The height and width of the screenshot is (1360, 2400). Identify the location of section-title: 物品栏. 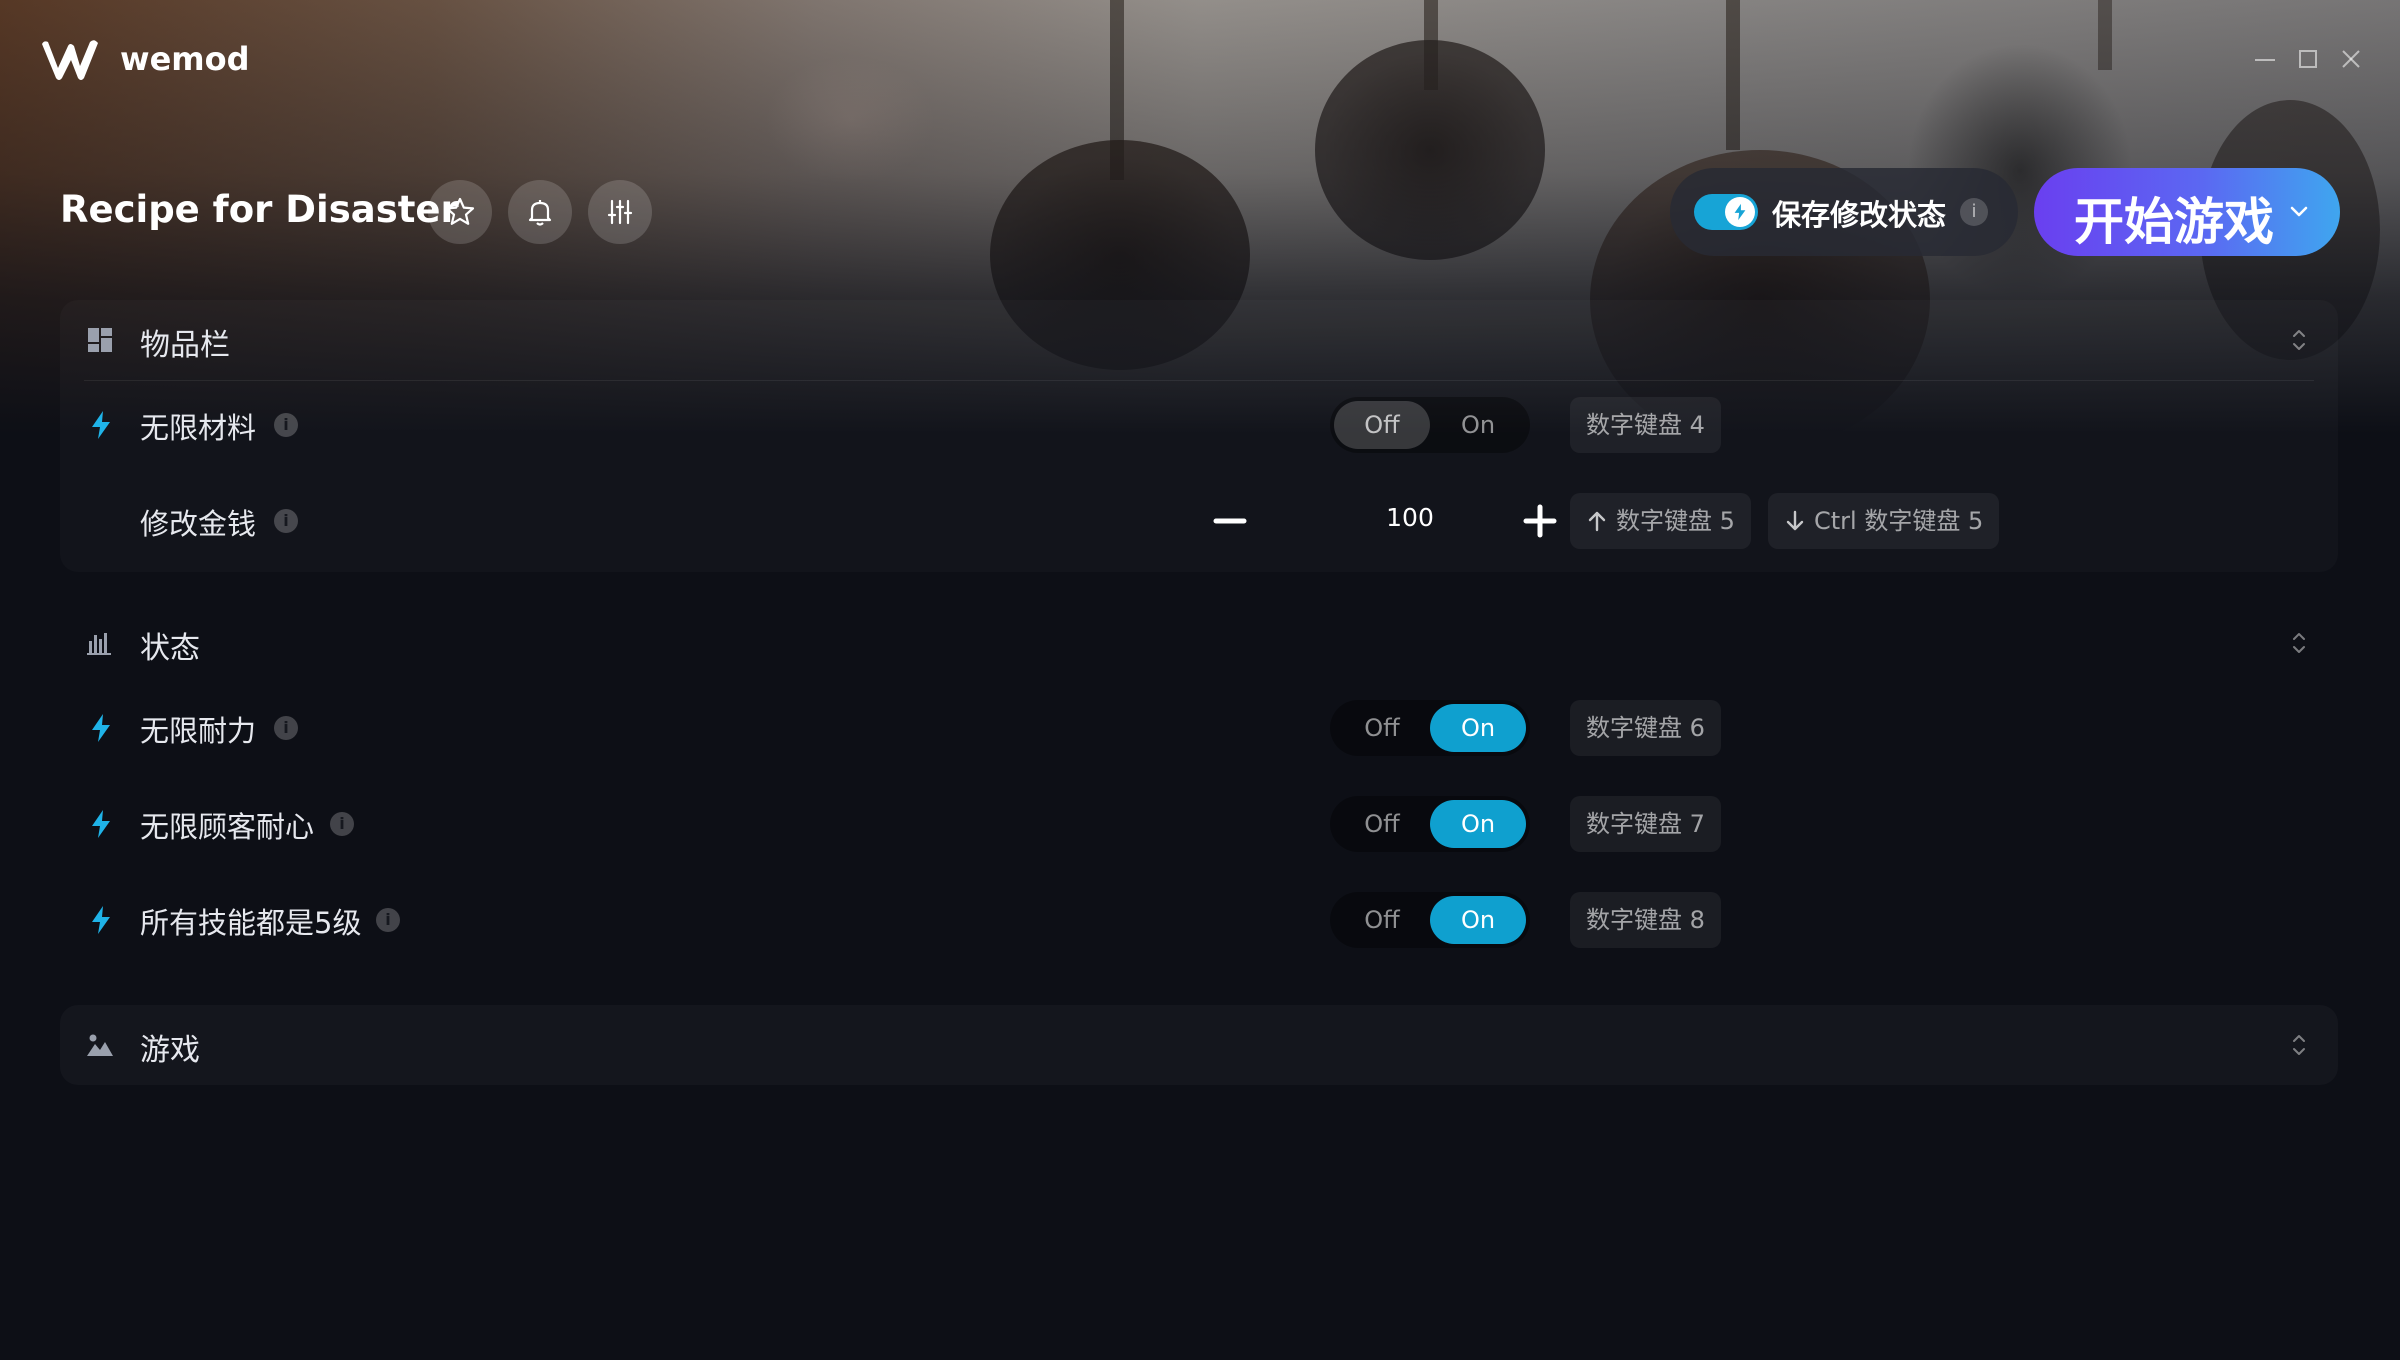
(185, 345).